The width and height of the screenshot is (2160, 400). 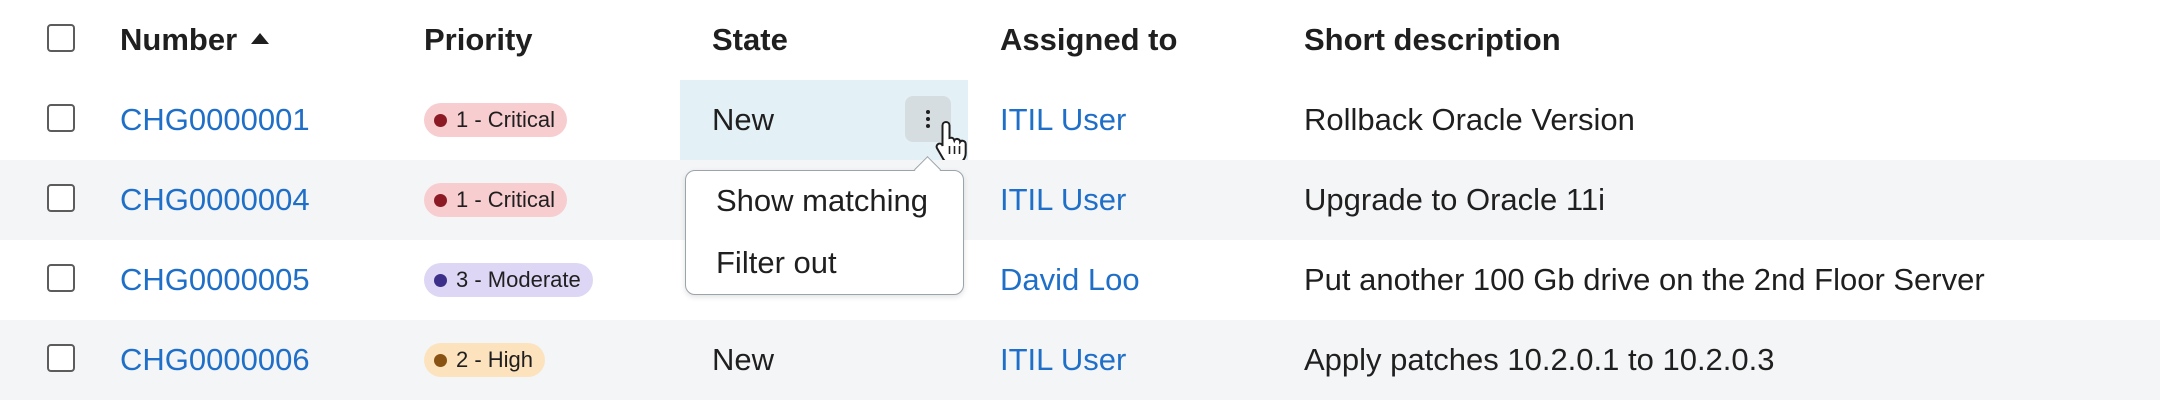 I want to click on sort-ascending-icon, so click(x=260, y=38).